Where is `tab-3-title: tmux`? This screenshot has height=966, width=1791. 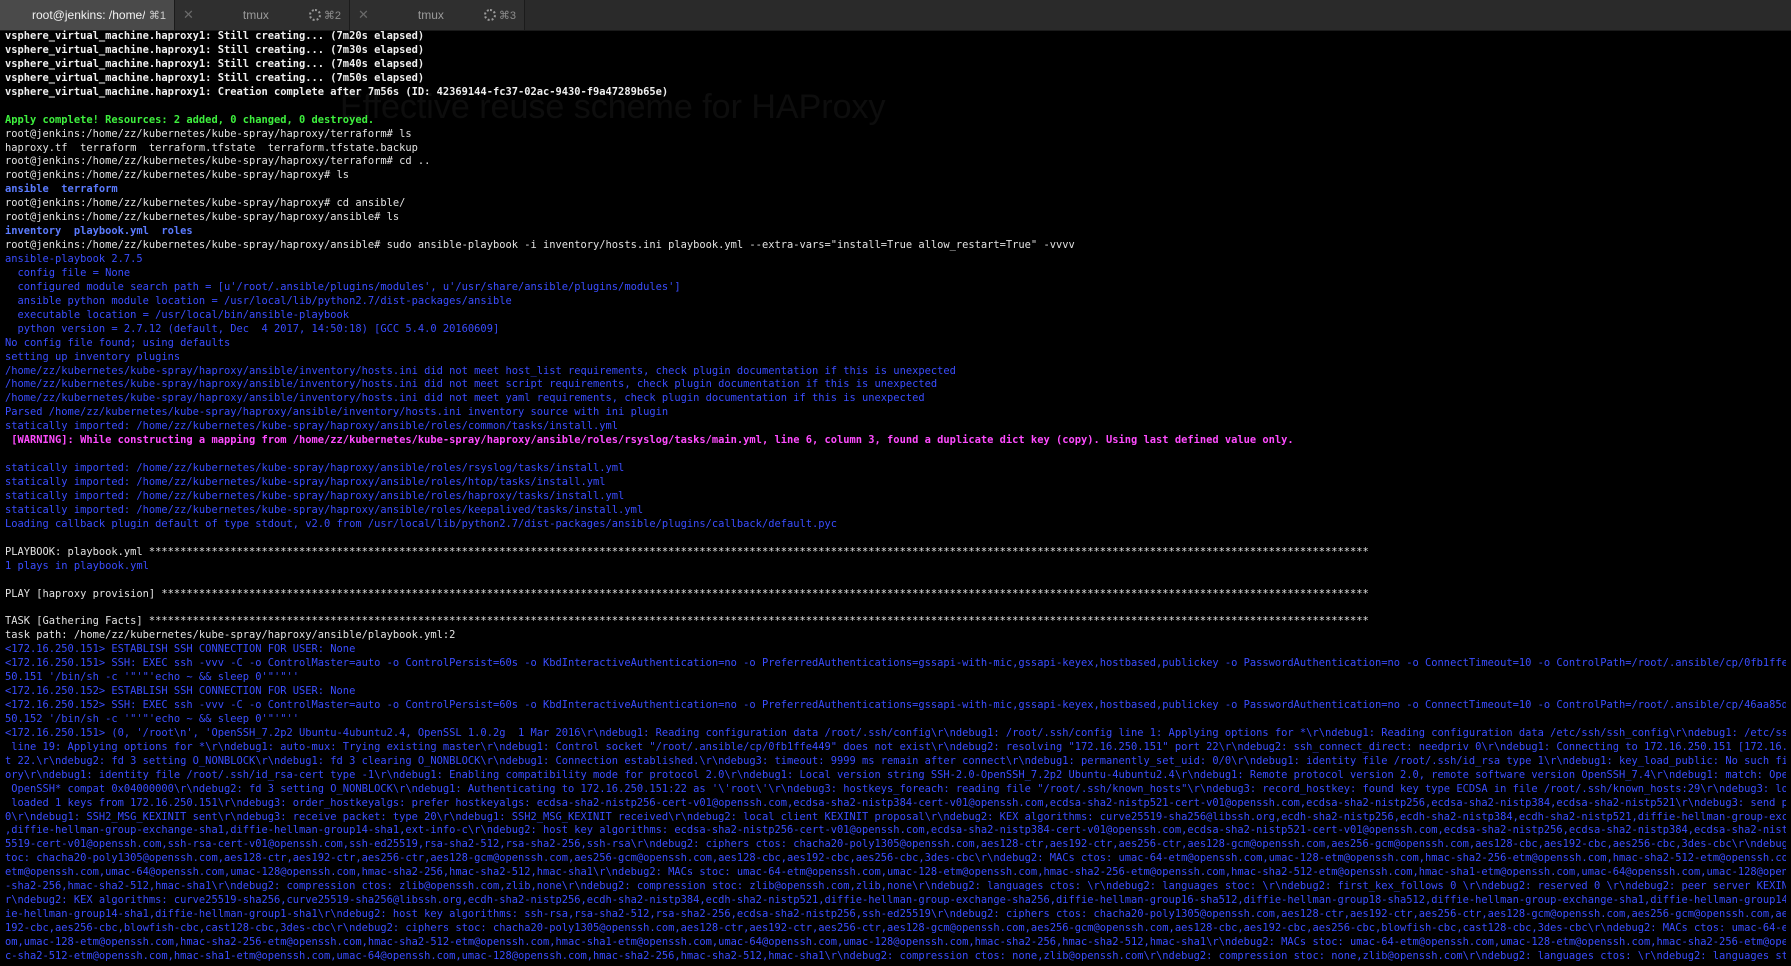
tab-3-title: tmux is located at coordinates (430, 15).